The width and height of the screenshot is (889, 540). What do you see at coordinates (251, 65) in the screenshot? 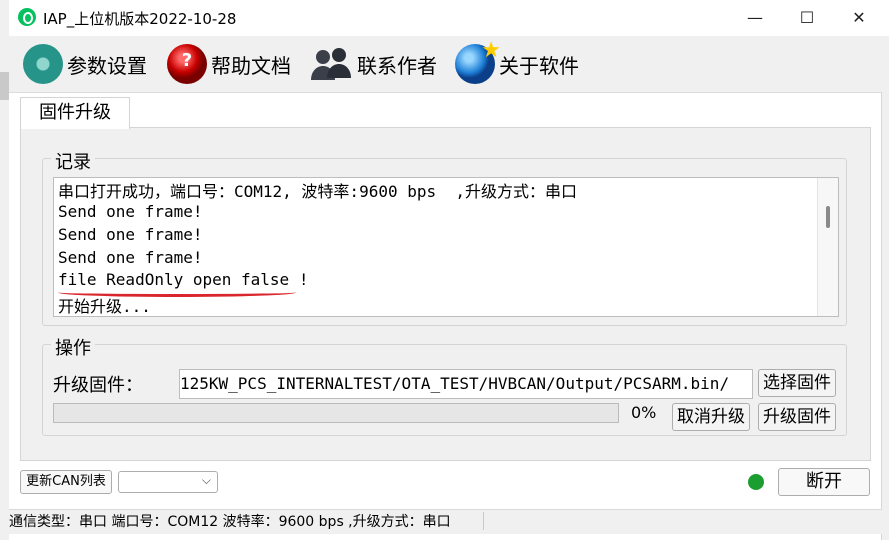
I see `menu-item-label: 帮助文档` at bounding box center [251, 65].